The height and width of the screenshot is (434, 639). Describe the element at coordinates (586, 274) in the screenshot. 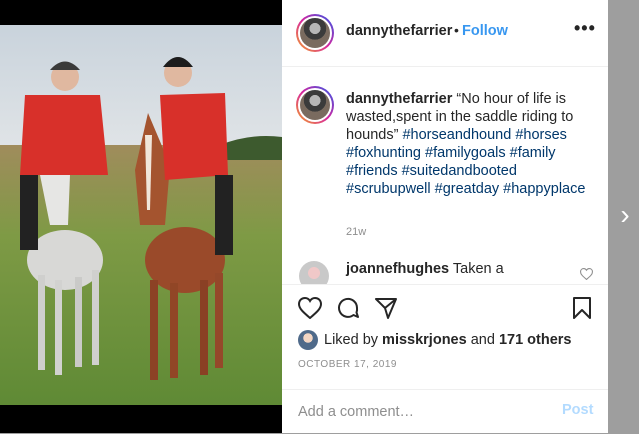

I see `comment-like-heart-icon` at that location.